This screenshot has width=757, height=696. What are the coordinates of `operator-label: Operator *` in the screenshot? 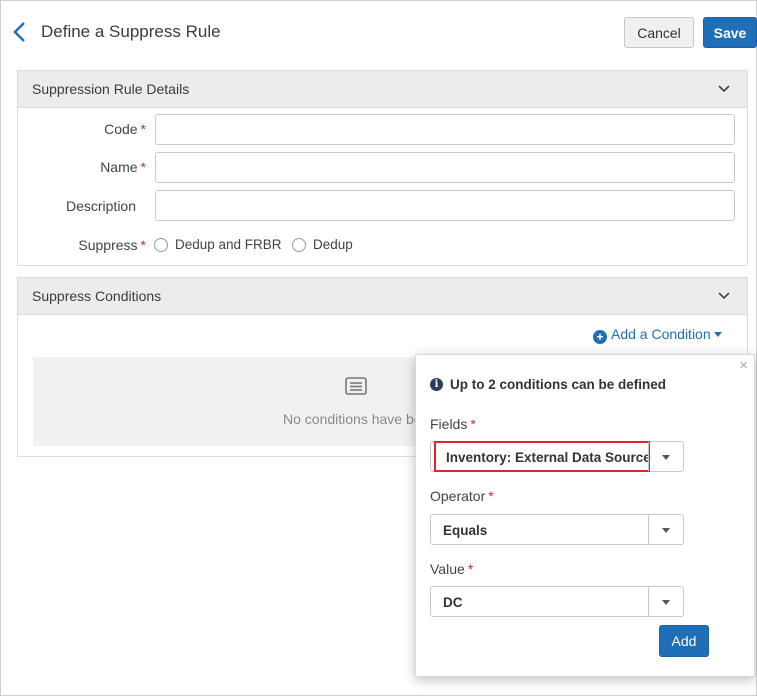 It's located at (462, 496).